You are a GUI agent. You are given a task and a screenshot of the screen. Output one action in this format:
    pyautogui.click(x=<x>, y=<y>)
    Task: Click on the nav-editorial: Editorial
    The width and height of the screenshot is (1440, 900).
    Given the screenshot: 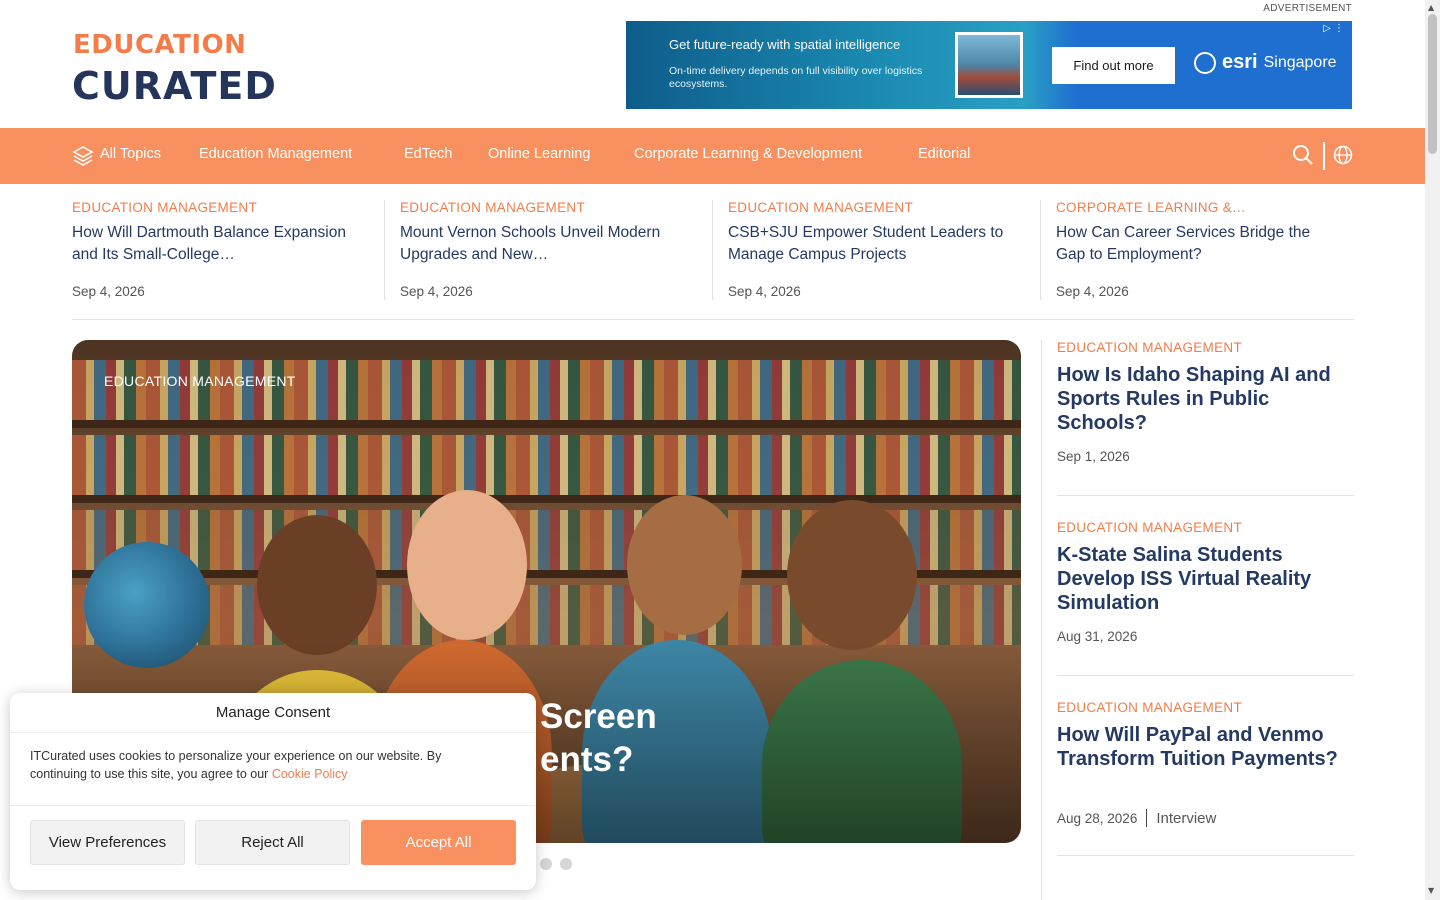 What is the action you would take?
    pyautogui.click(x=944, y=154)
    